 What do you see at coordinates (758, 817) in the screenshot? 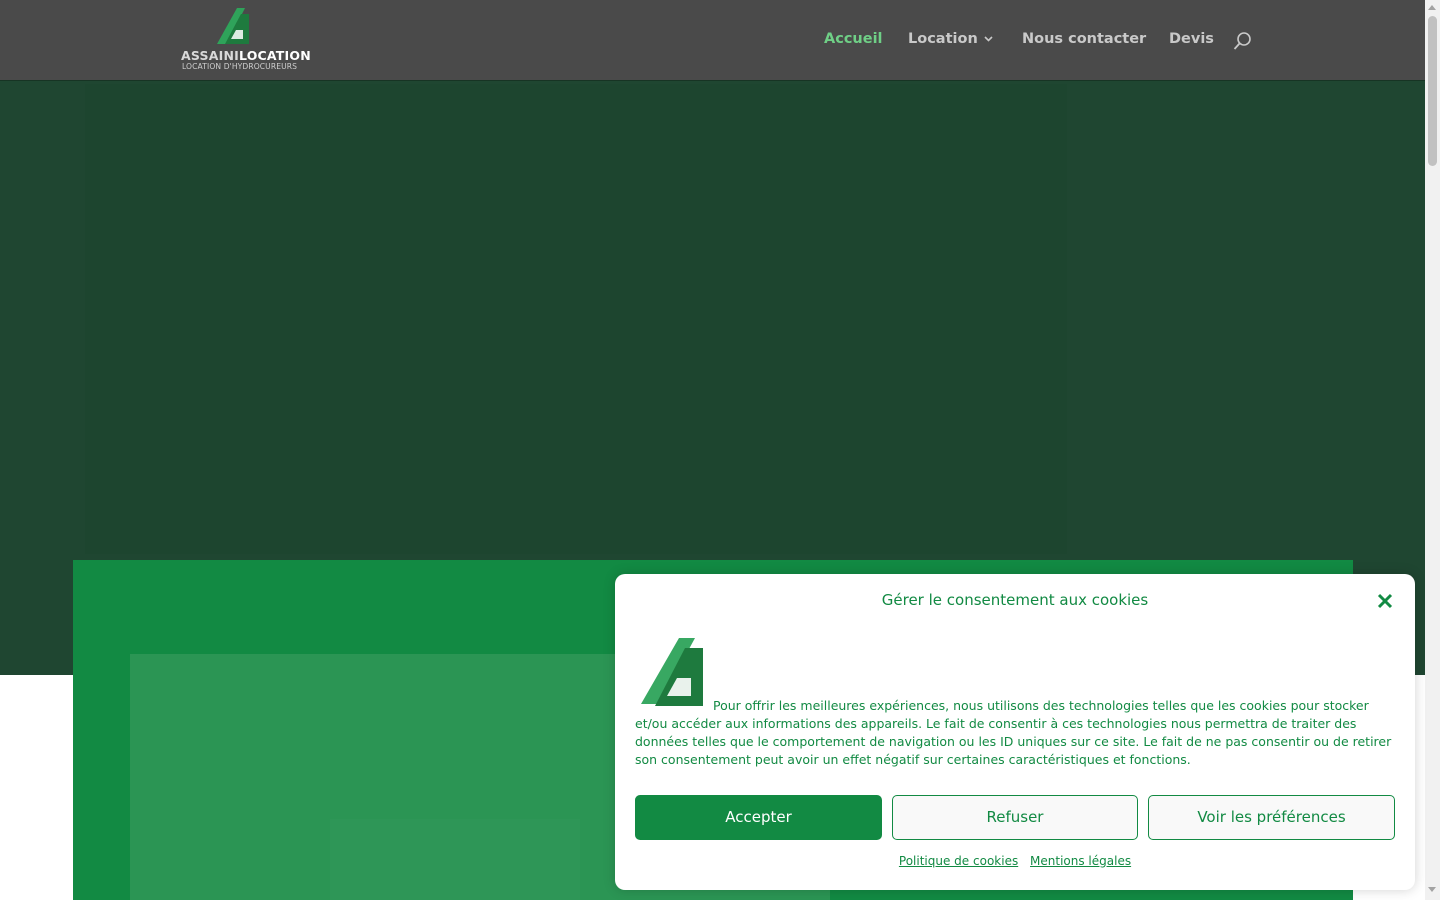
I see `accept-button: Accepter` at bounding box center [758, 817].